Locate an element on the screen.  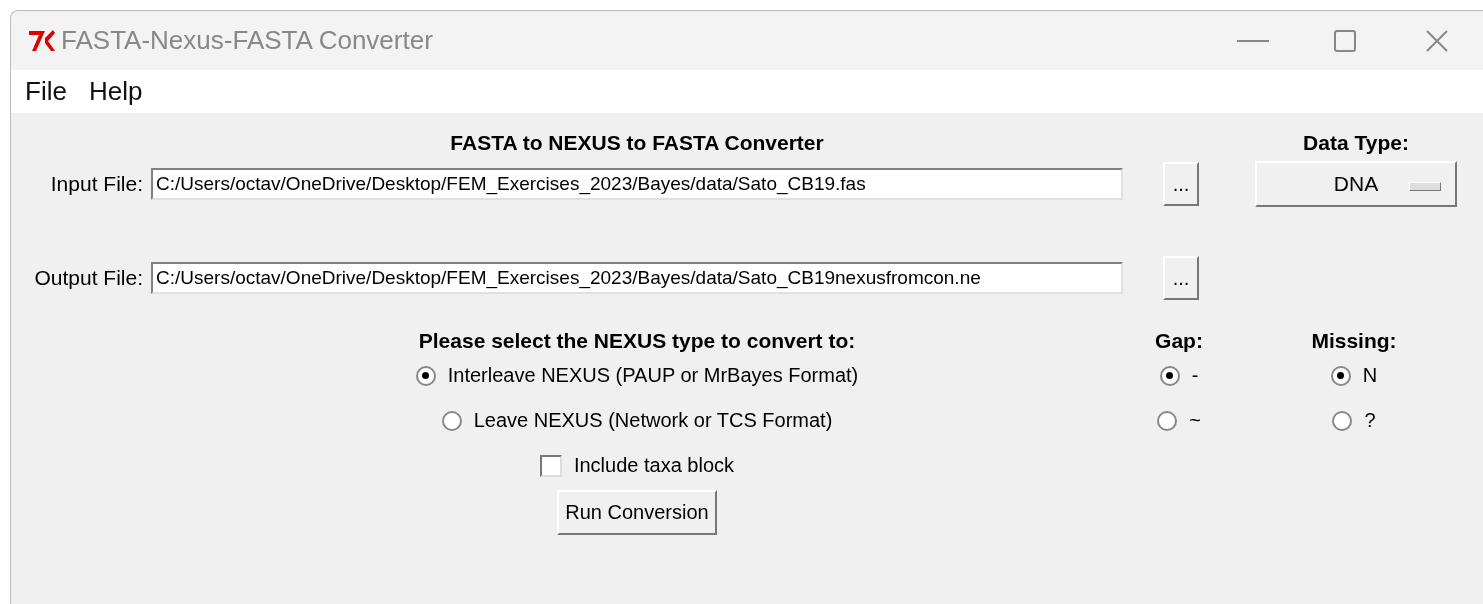
file-label: Output File: is located at coordinates (88, 278).